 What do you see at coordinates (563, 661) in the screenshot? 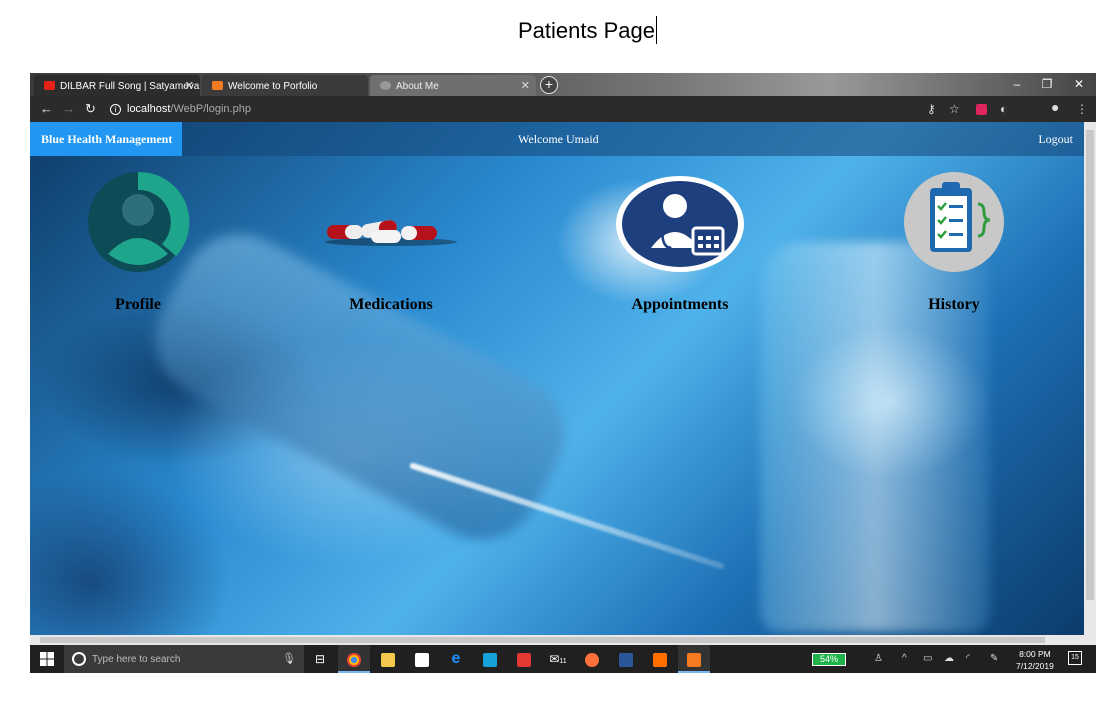
I see `mail-badge: 11` at bounding box center [563, 661].